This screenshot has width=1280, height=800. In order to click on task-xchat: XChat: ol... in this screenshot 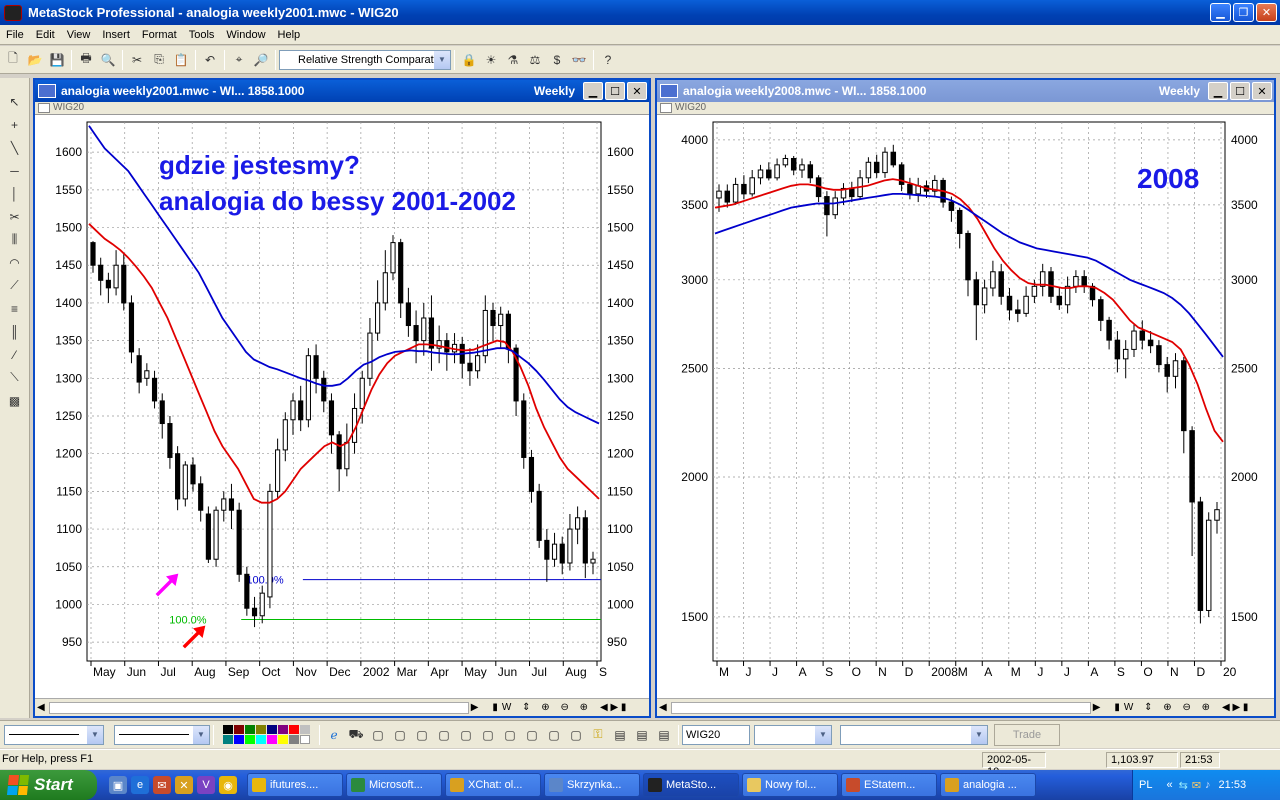, I will do `click(493, 785)`.